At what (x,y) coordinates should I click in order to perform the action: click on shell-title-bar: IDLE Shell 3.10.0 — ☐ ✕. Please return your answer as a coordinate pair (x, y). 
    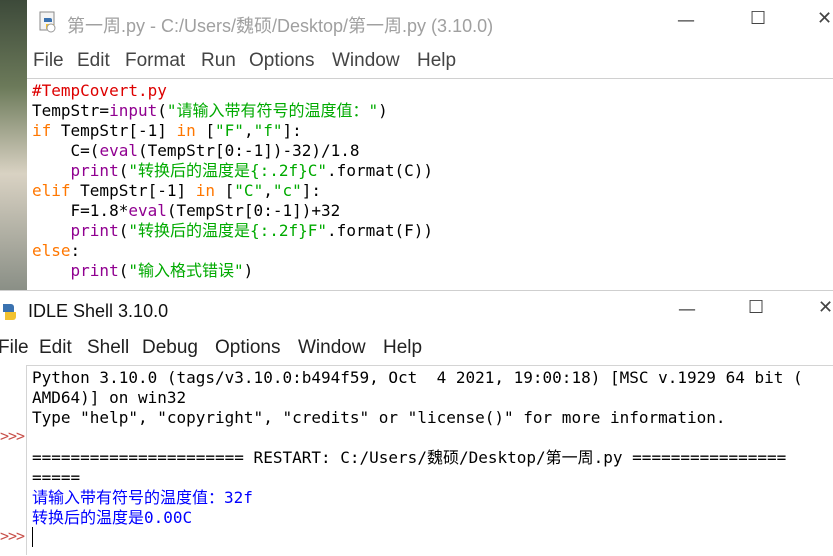
    Looking at the image, I should click on (416, 311).